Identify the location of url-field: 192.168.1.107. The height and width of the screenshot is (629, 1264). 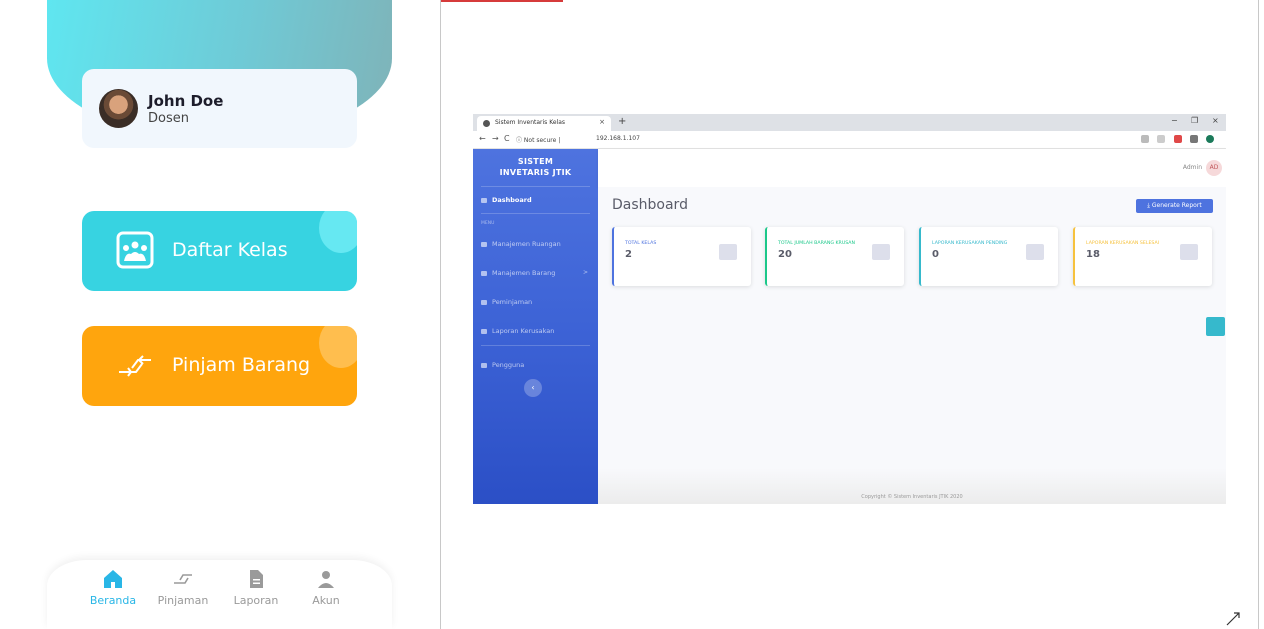
(618, 138).